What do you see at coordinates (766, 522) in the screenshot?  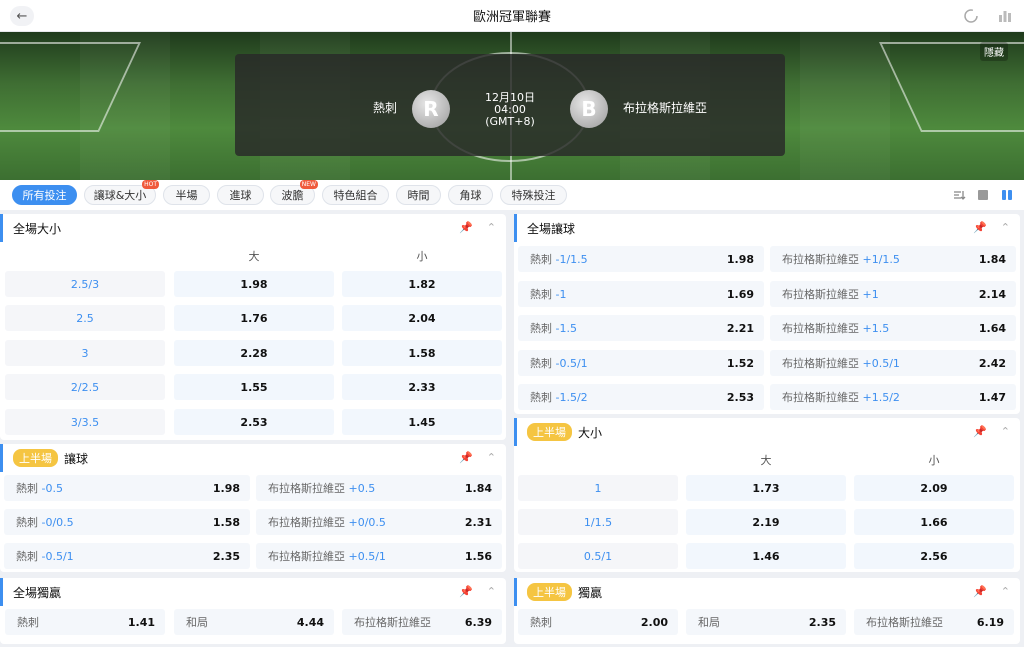 I see `odds-button: 2.19` at bounding box center [766, 522].